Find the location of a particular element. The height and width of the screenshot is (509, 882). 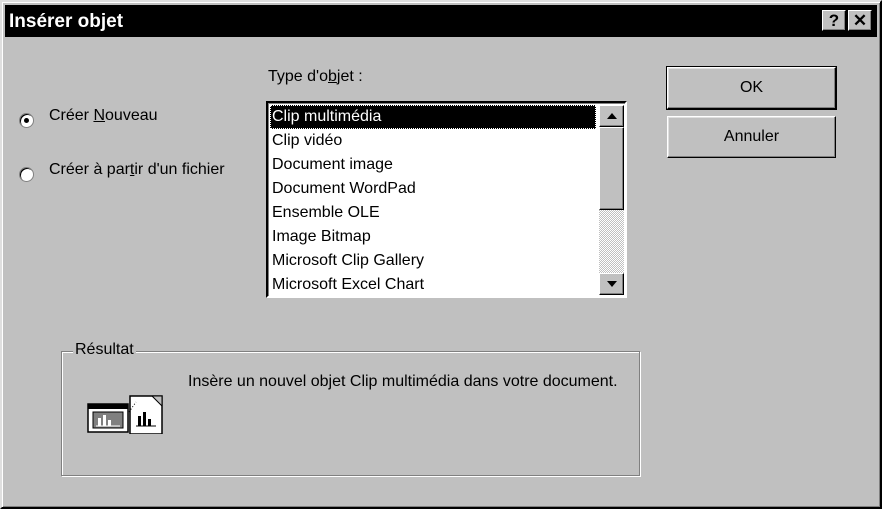

close-button: ✕ is located at coordinates (860, 20).